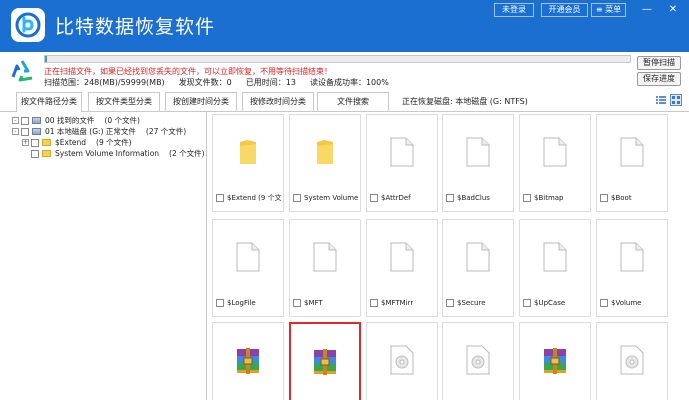 The image size is (689, 400). I want to click on file-card: $LogFile, so click(248, 268).